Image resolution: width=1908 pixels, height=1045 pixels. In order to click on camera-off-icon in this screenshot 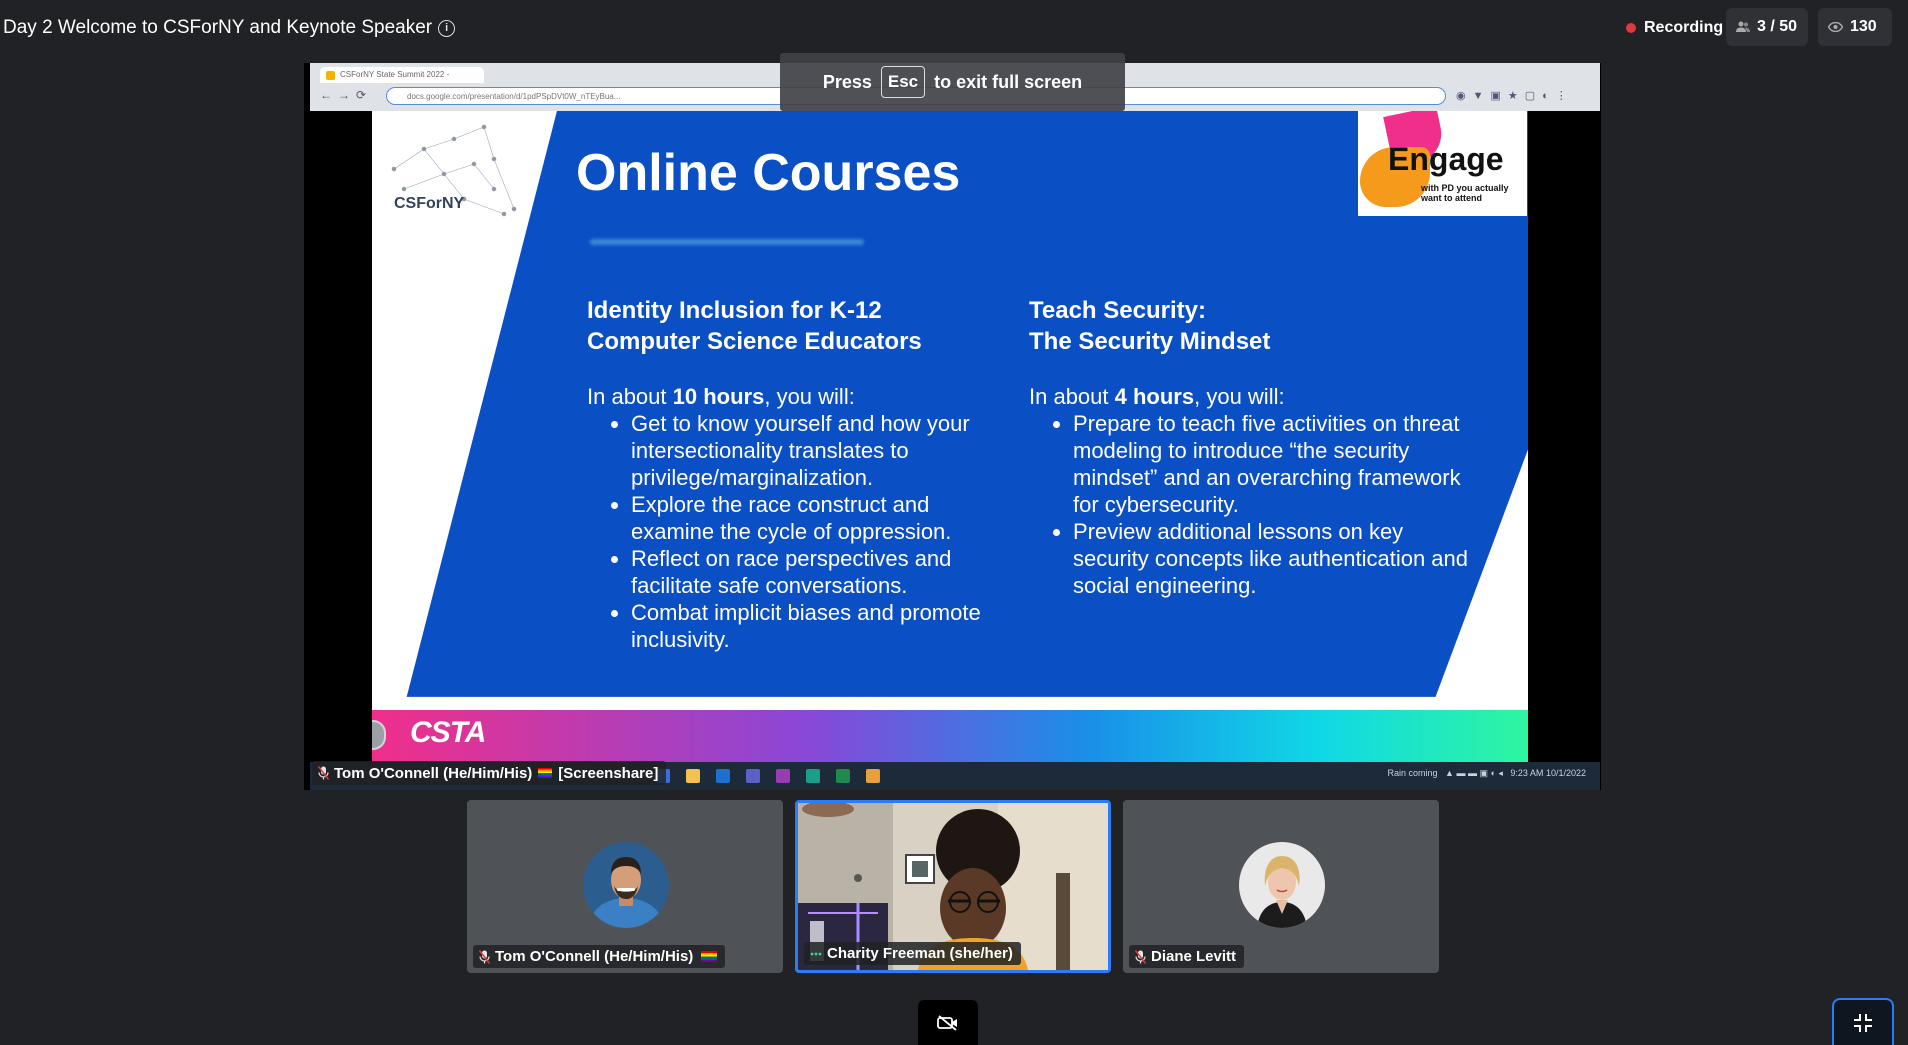, I will do `click(947, 1022)`.